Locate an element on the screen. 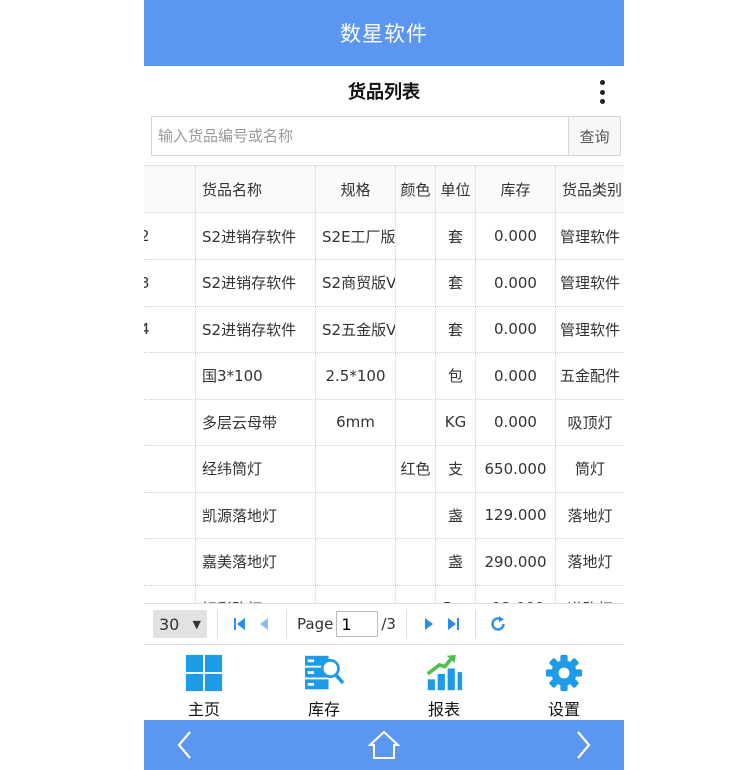 The width and height of the screenshot is (750, 770). chevron-left-icon is located at coordinates (185, 745).